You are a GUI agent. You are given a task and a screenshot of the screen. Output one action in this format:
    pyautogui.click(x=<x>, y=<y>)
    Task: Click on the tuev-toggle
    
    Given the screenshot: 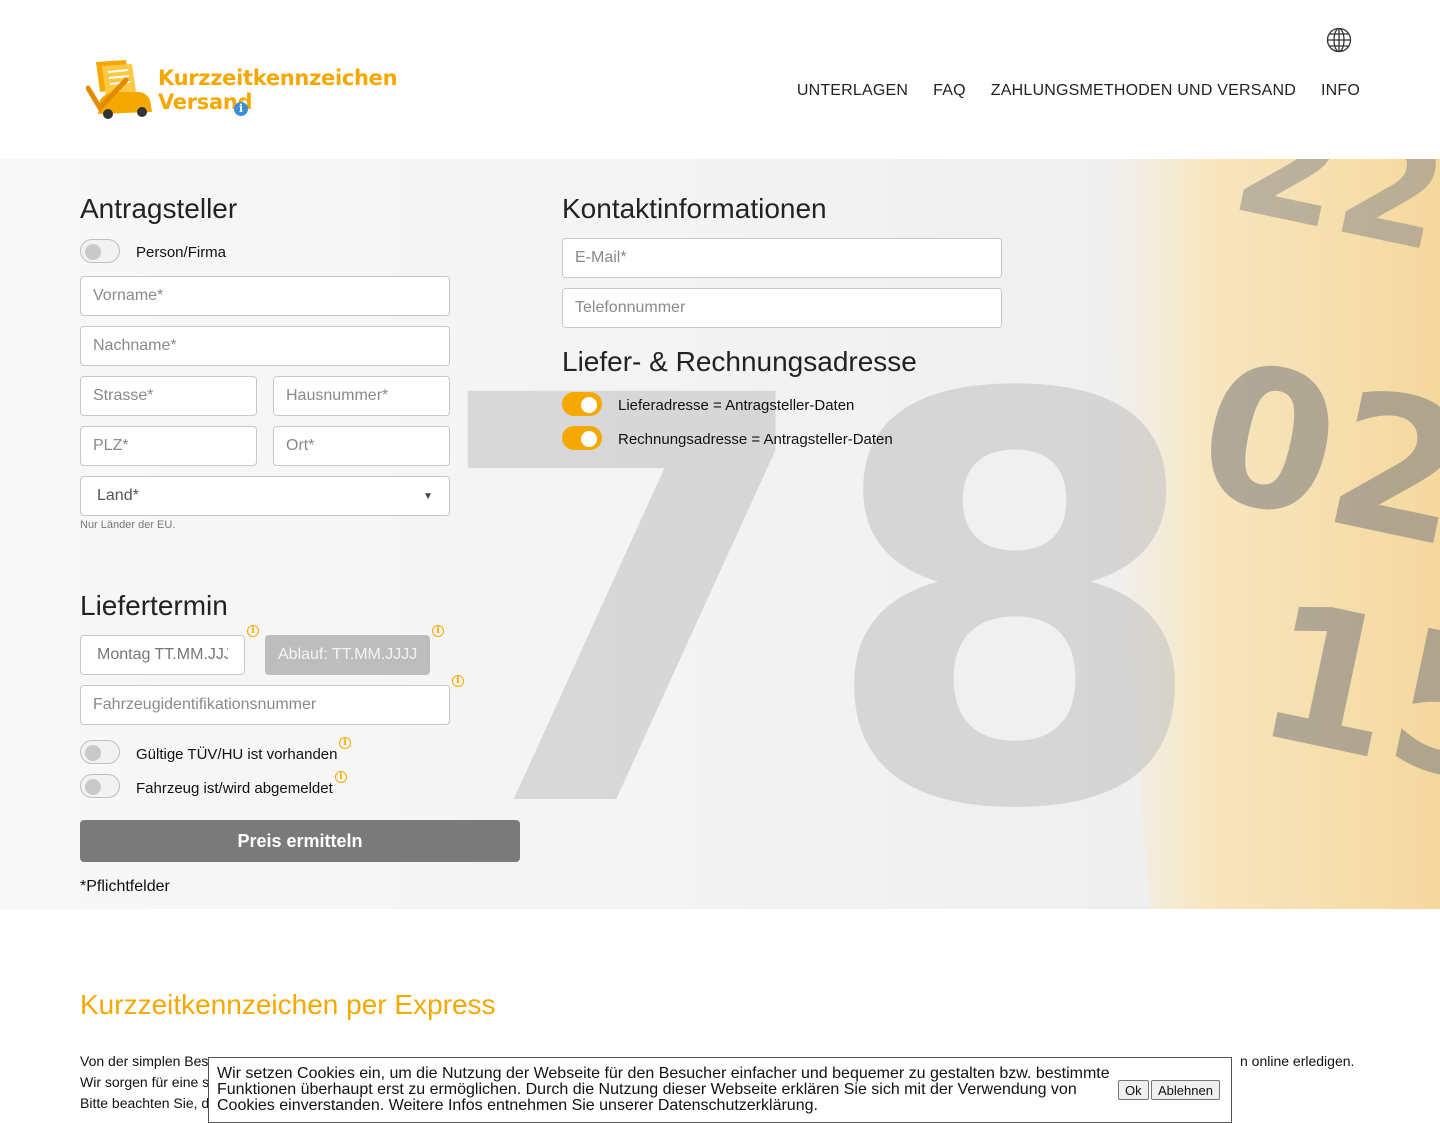 What is the action you would take?
    pyautogui.click(x=100, y=752)
    